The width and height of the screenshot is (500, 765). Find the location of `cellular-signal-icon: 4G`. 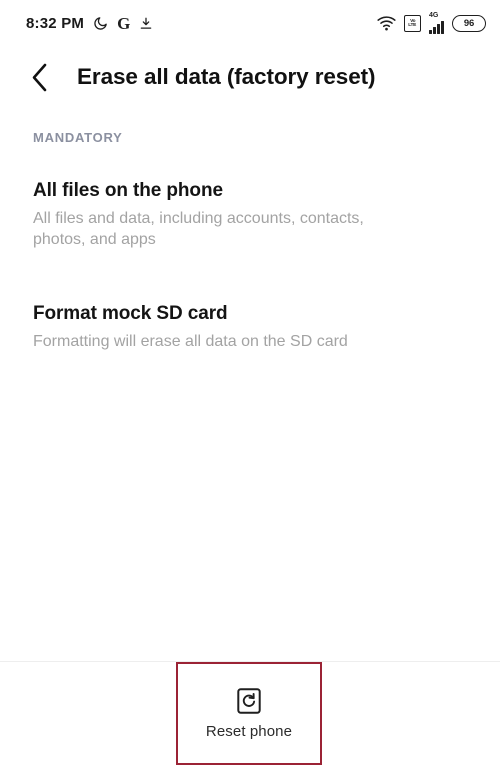

cellular-signal-icon: 4G is located at coordinates (436, 22).